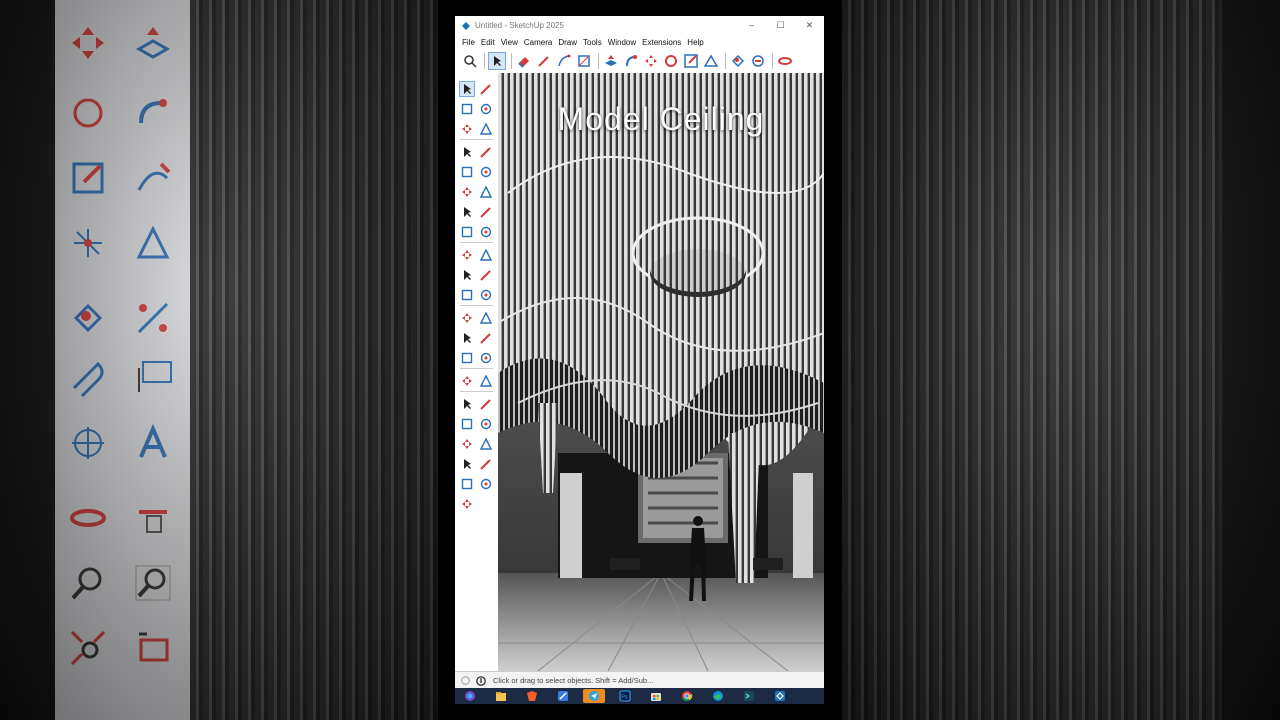 This screenshot has height=720, width=1280. Describe the element at coordinates (486, 192) in the screenshot. I see `polygon-icon` at that location.